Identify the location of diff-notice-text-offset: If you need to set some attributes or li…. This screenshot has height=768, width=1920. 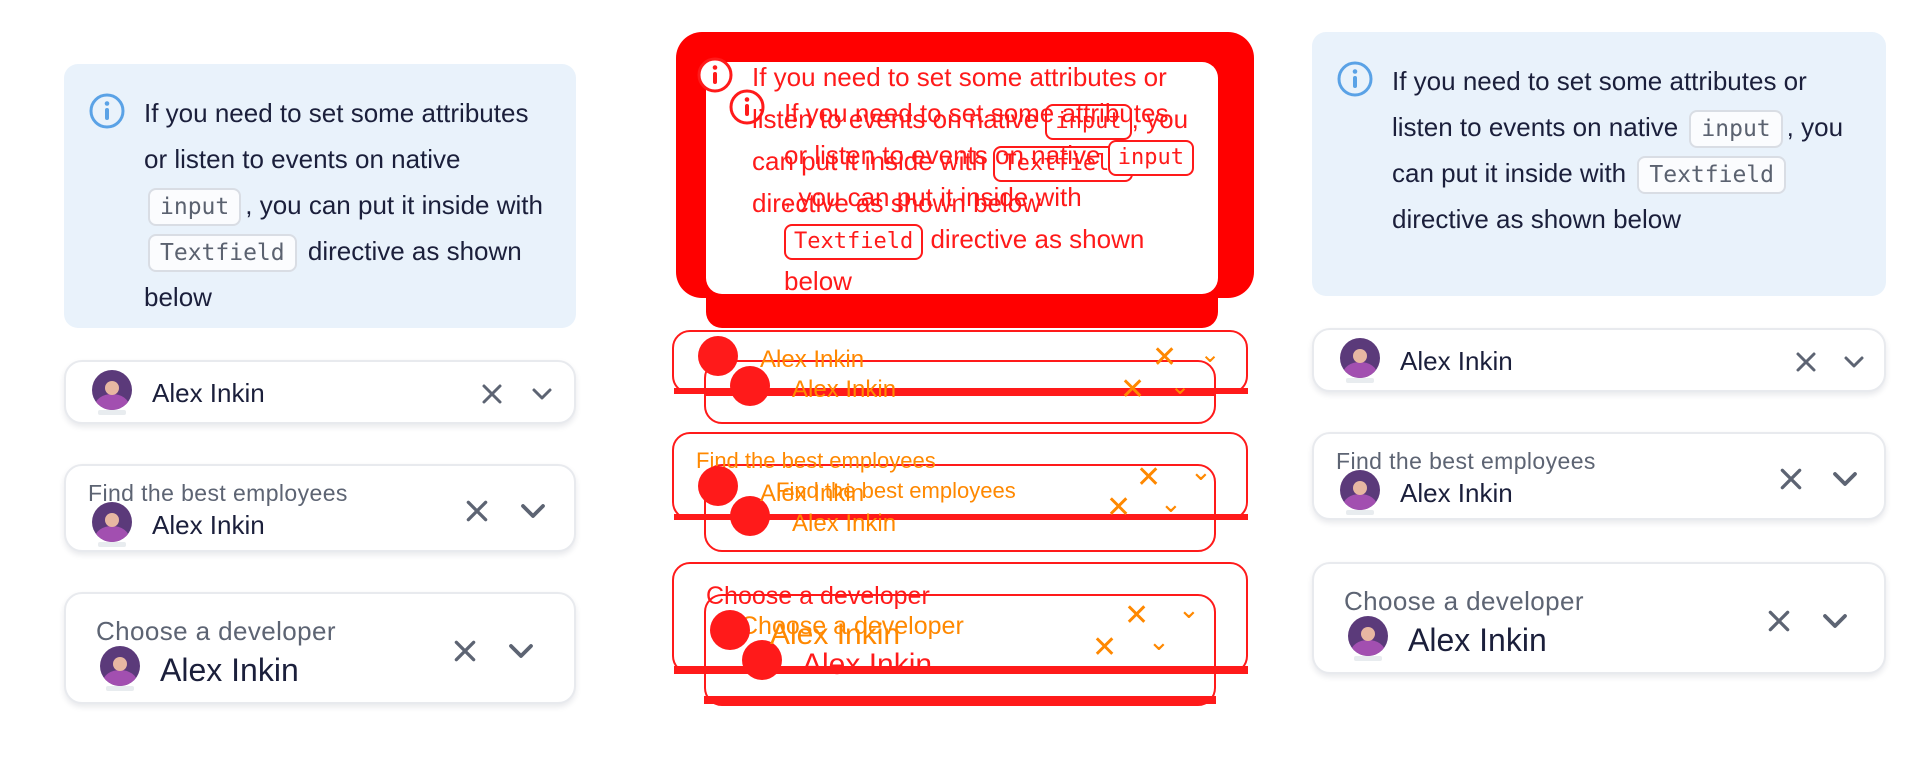
(989, 197).